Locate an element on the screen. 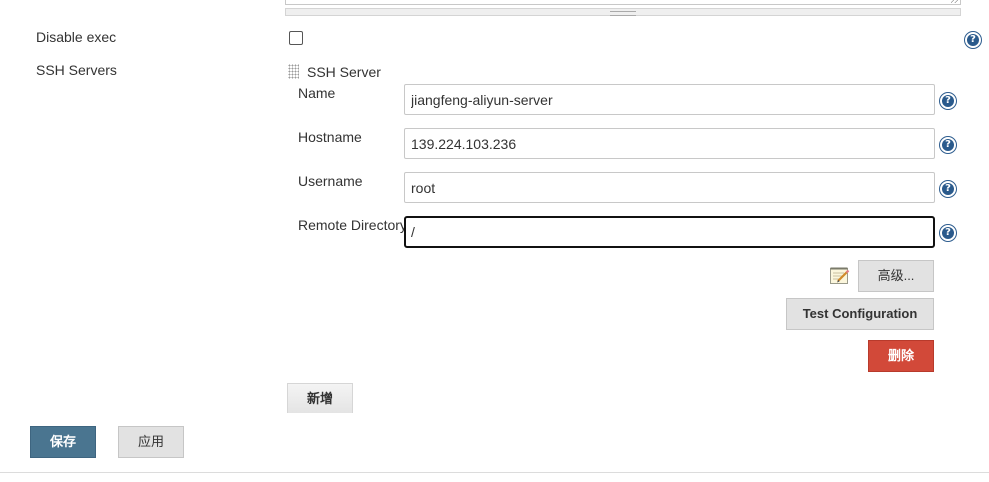  hostname-help-icon: ? is located at coordinates (948, 145).